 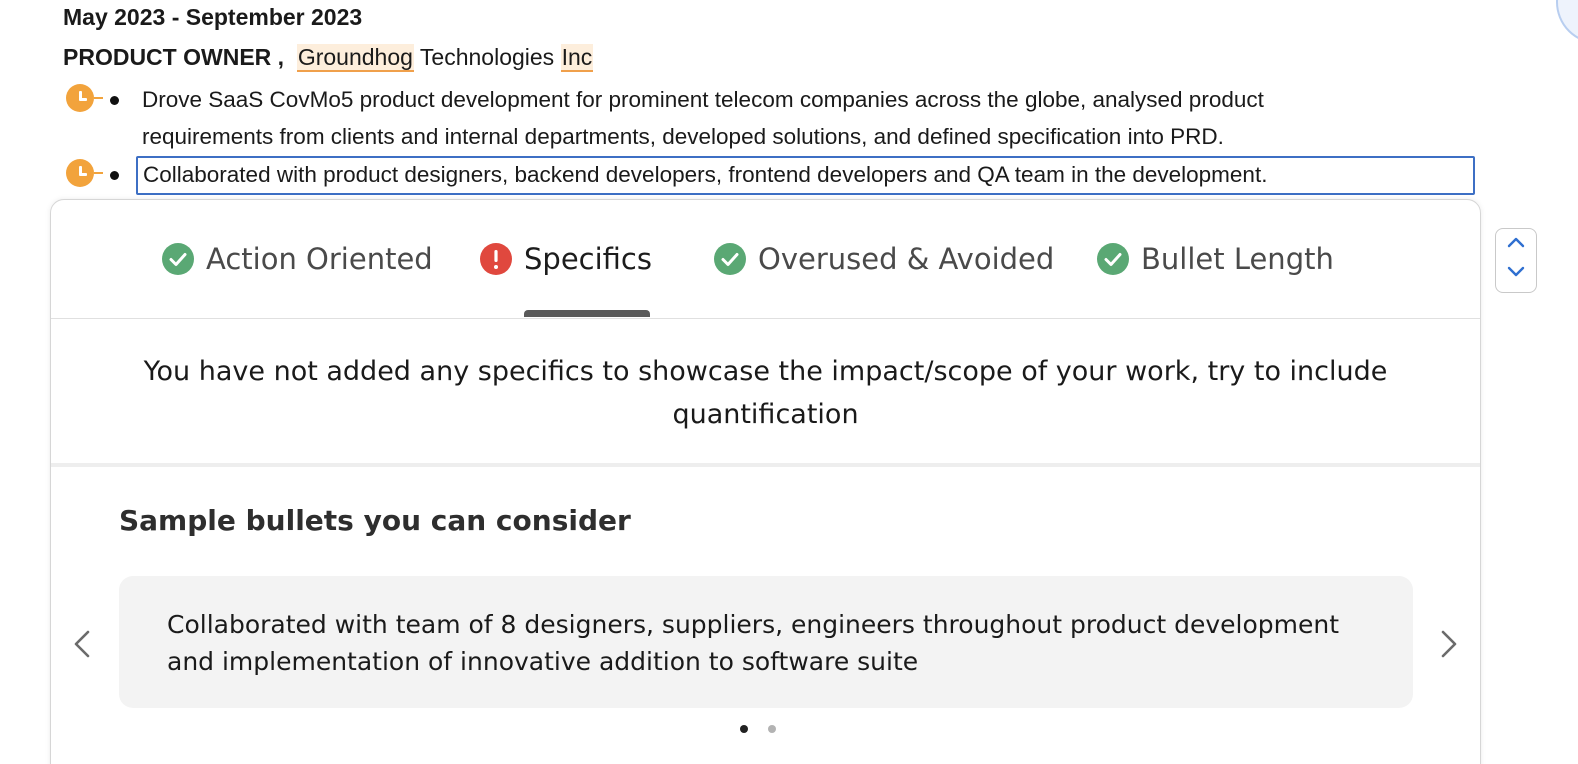 I want to click on company-suffix-highlighted: Inc, so click(x=577, y=58).